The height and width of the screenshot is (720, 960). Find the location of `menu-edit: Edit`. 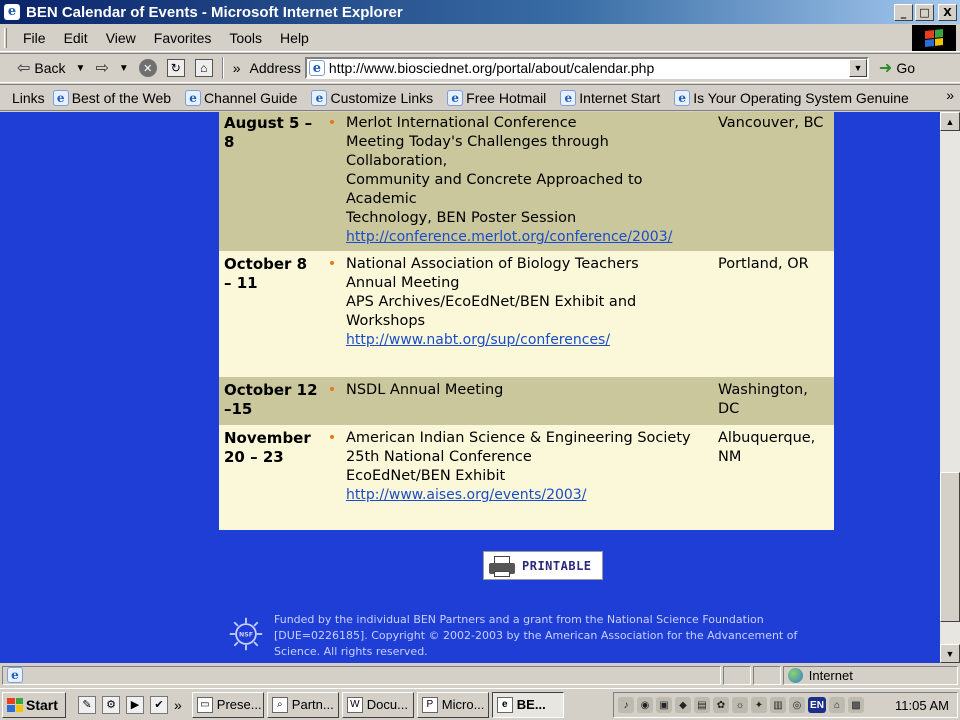

menu-edit: Edit is located at coordinates (76, 38).